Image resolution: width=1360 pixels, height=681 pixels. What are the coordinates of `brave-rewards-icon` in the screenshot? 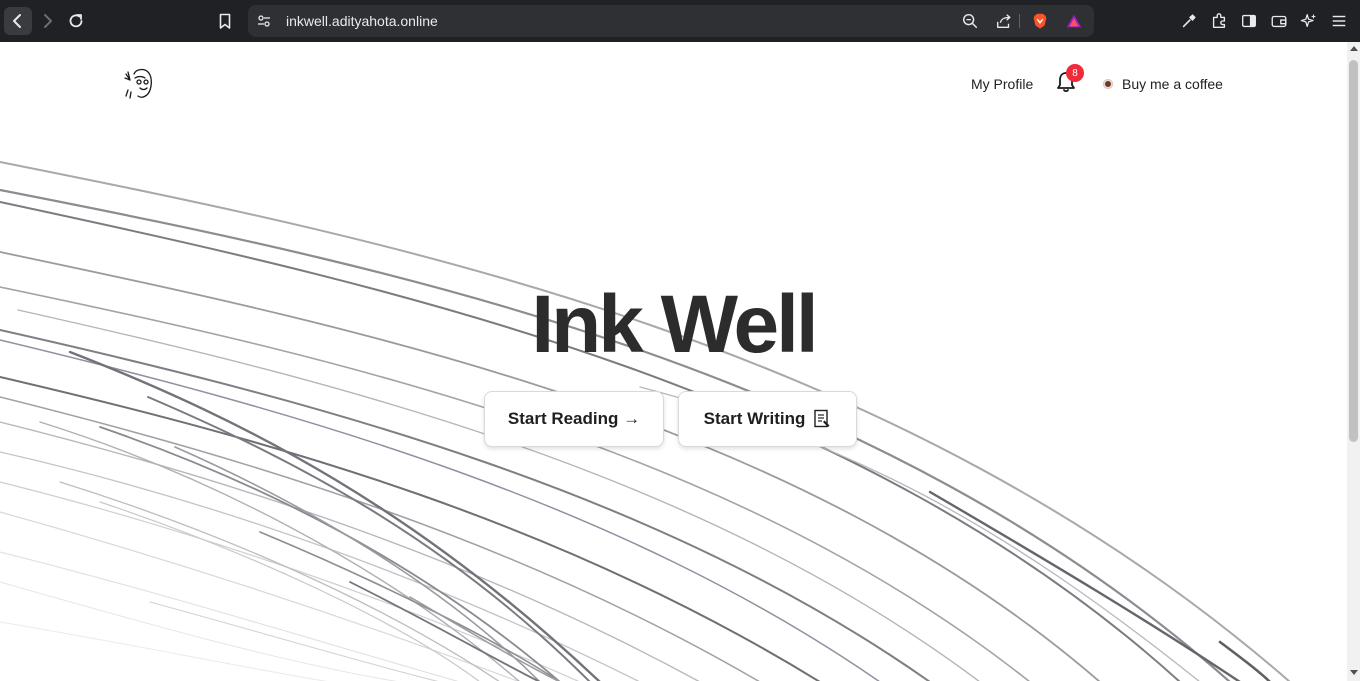 It's located at (1074, 21).